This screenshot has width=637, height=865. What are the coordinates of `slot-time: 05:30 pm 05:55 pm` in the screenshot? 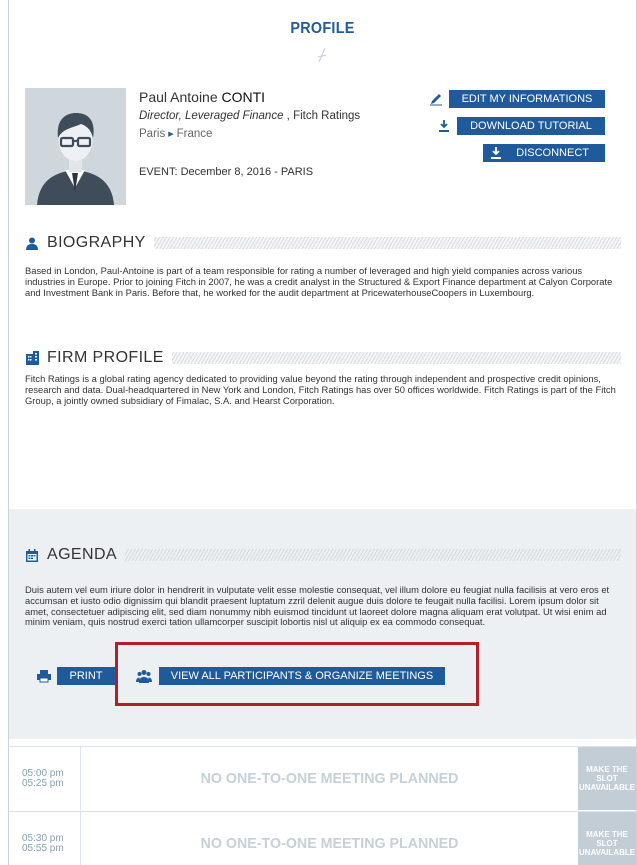 It's located at (45, 838).